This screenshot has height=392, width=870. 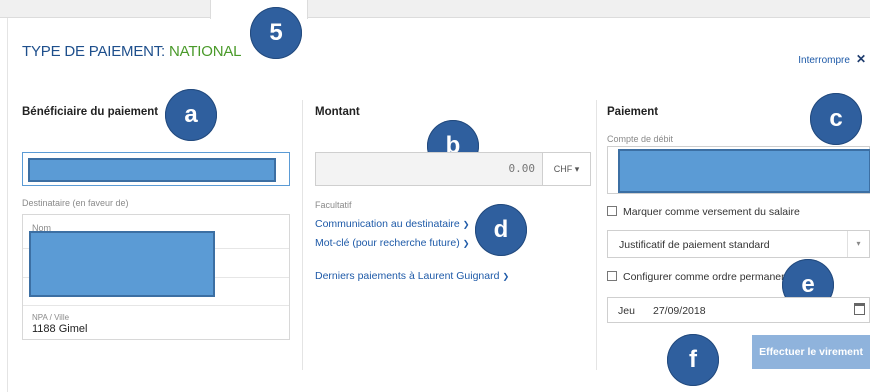 I want to click on city-label: NPA / Ville, so click(x=51, y=317).